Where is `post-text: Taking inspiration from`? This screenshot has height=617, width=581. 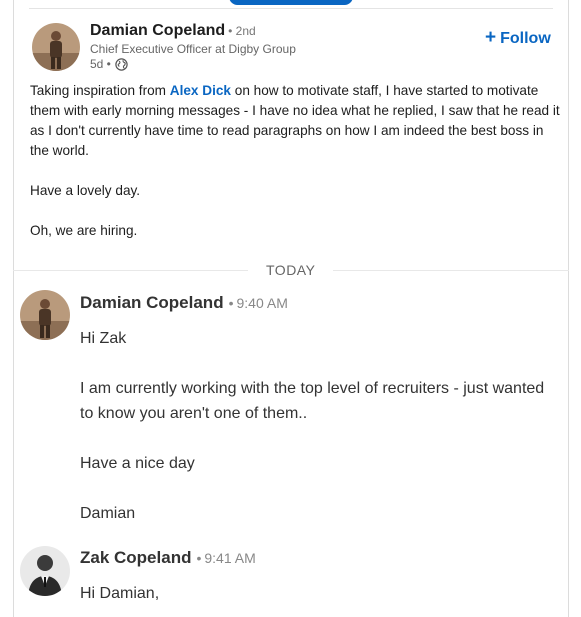 post-text: Taking inspiration from is located at coordinates (100, 90).